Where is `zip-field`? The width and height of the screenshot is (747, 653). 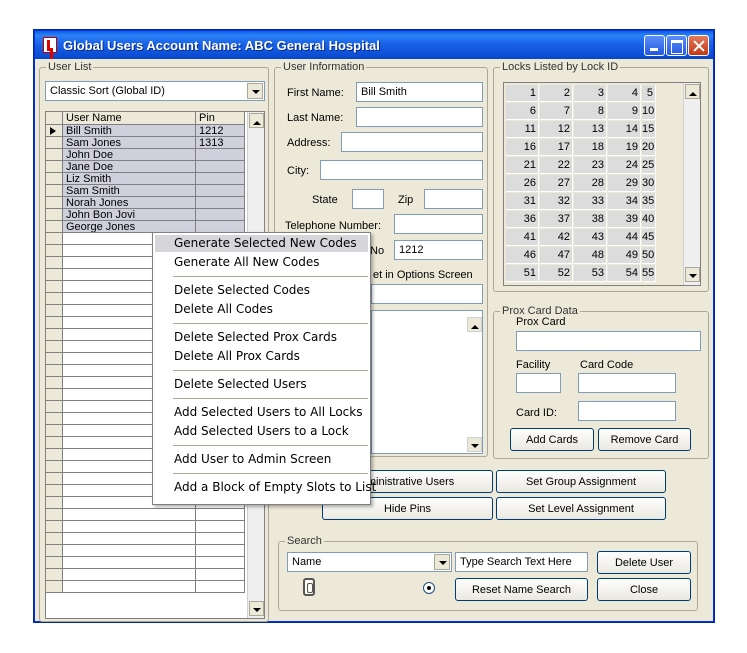 zip-field is located at coordinates (453, 199).